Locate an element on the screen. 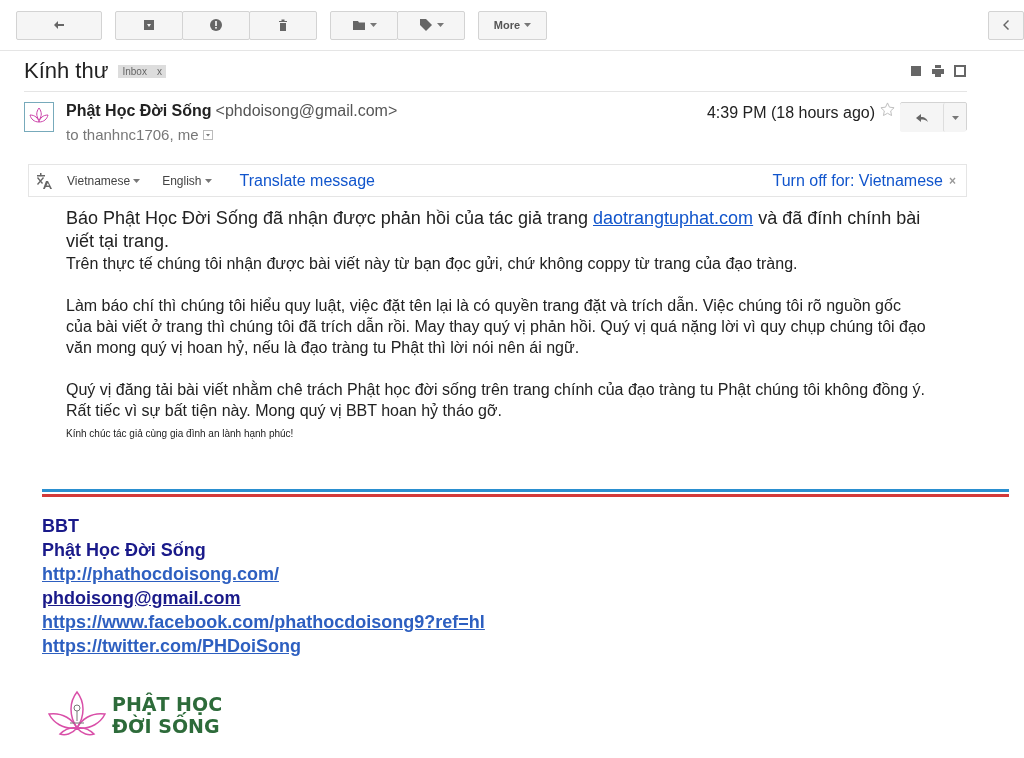 The height and width of the screenshot is (758, 1024). signature-link: https://www.facebook.com/phathocdoisong9?ref=hl is located at coordinates (263, 622).